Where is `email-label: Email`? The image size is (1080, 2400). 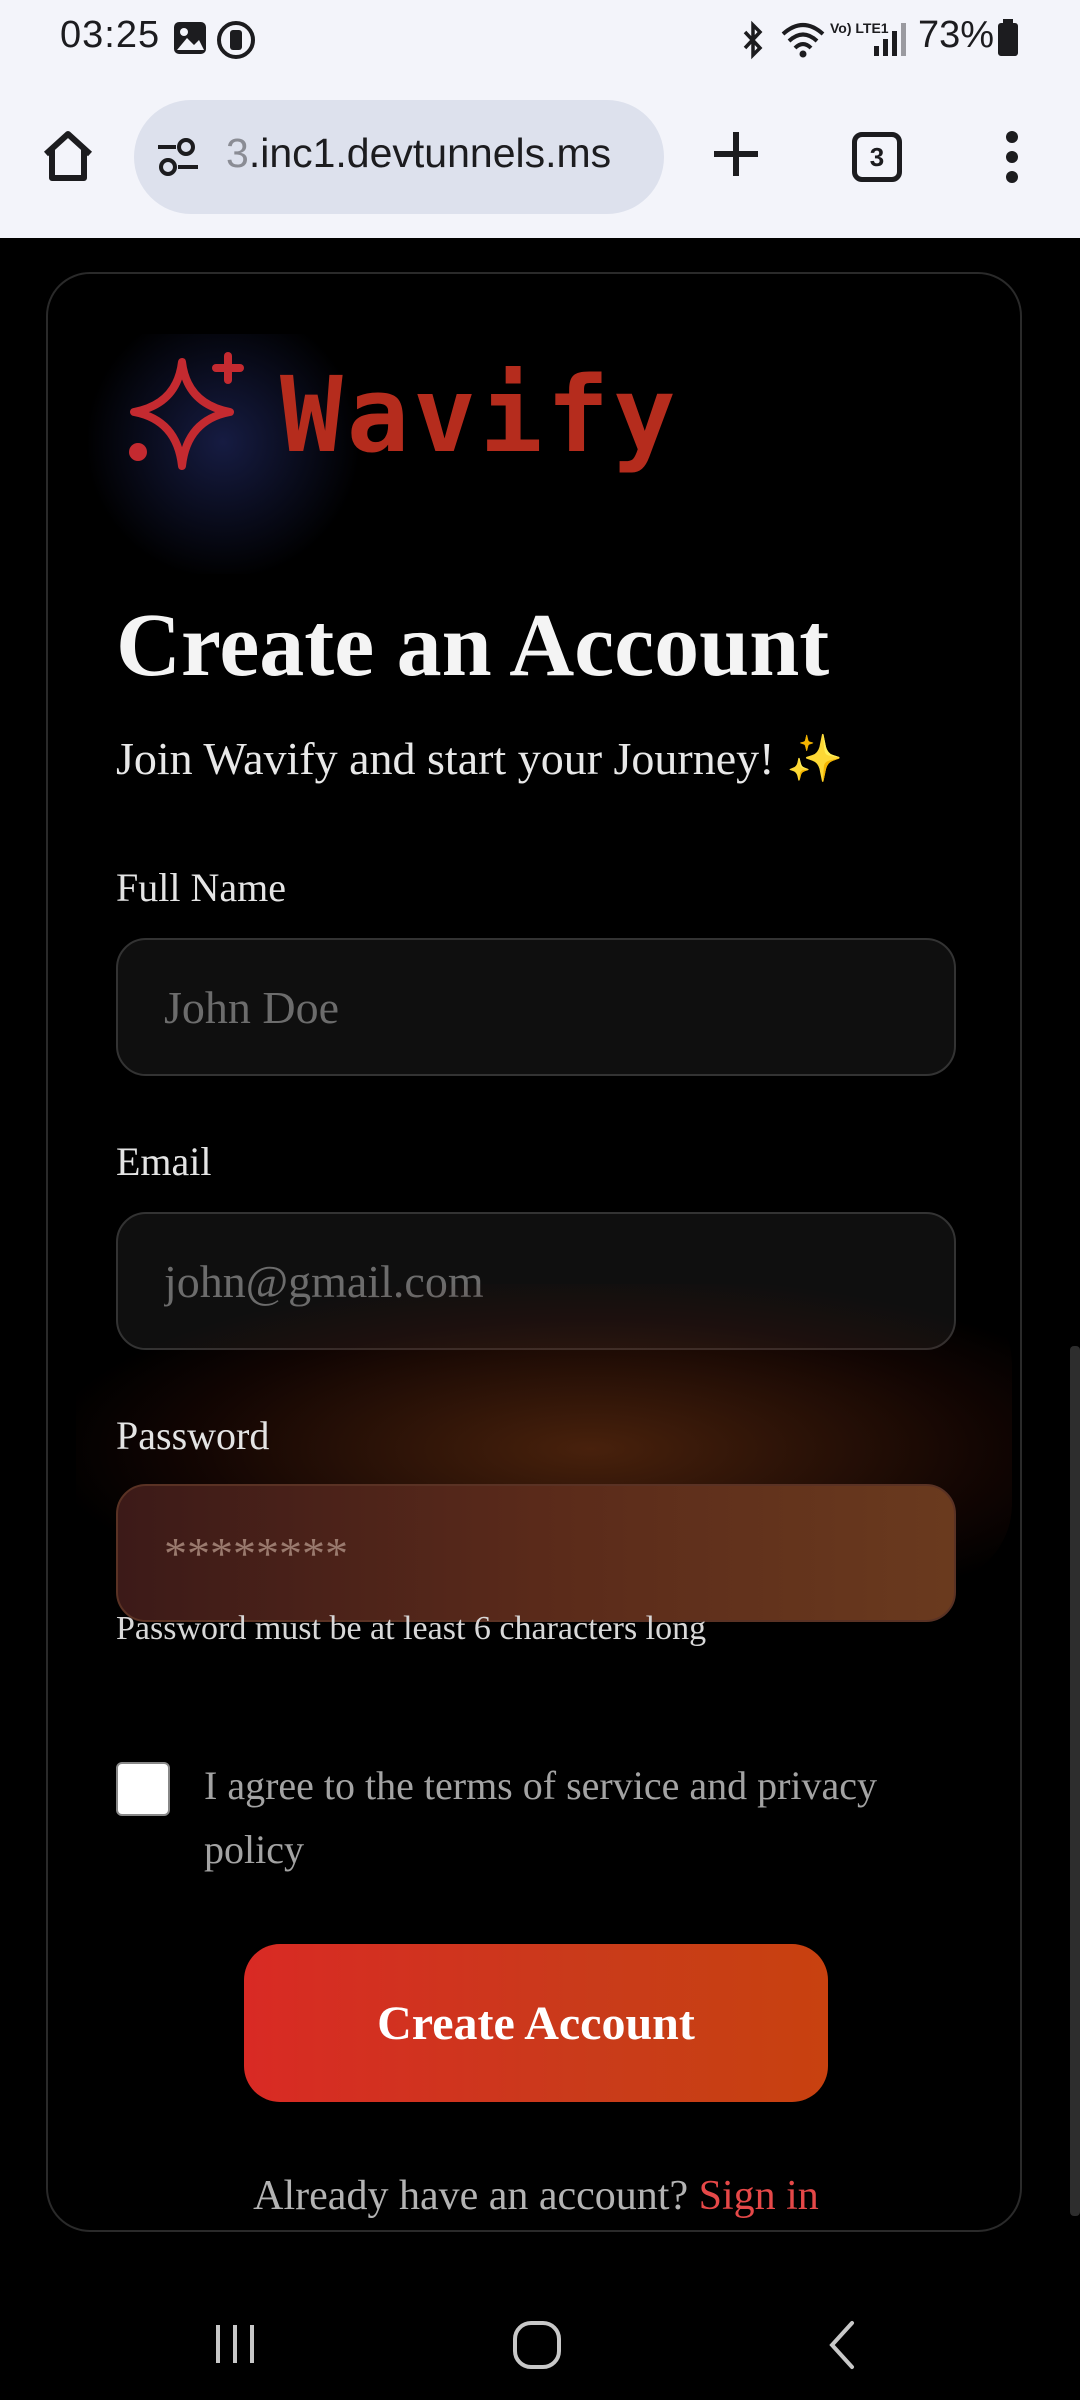
email-label: Email is located at coordinates (164, 1161).